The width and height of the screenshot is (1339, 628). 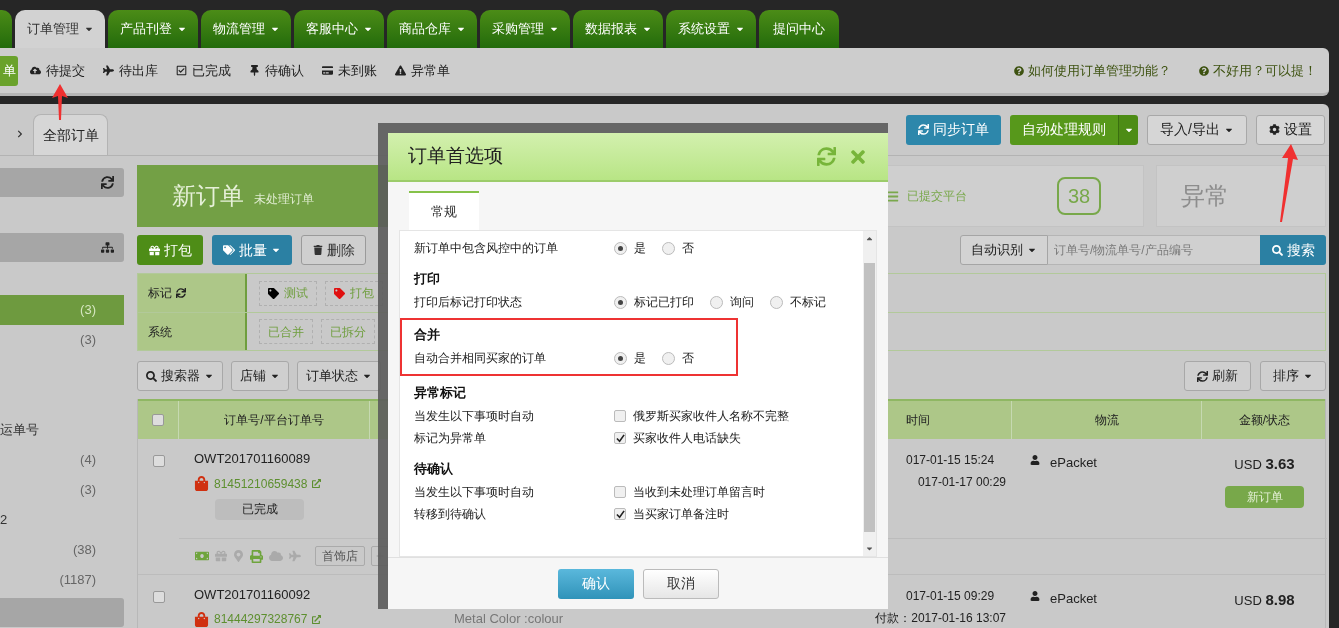 I want to click on filter-dropdown: 搜索器, so click(x=180, y=376).